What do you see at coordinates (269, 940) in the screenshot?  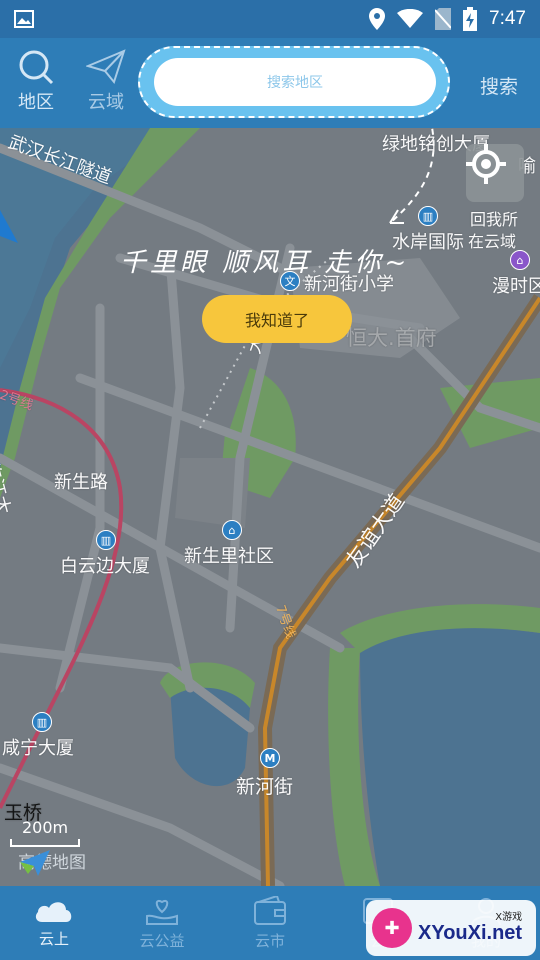 I see `nav-label: 云市` at bounding box center [269, 940].